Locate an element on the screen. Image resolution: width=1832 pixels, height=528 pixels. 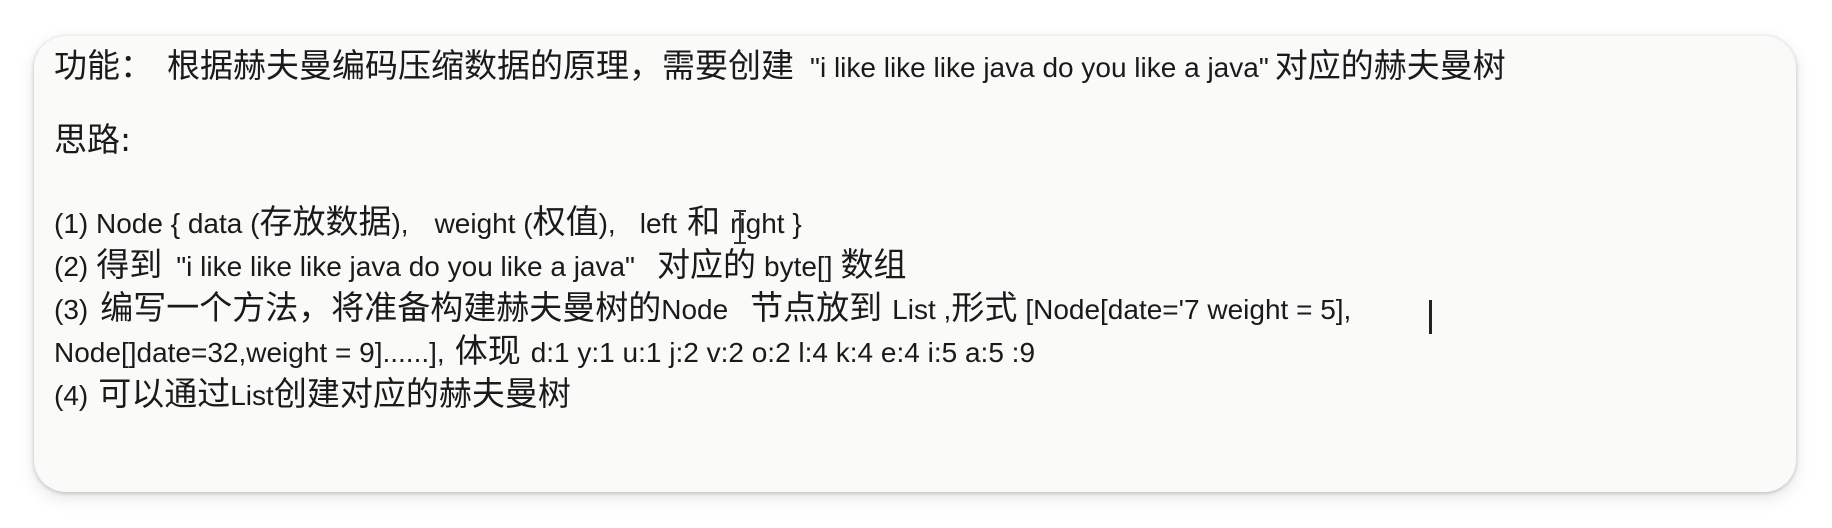
step3b-code: Node[]date=32,weight = 9]......], is located at coordinates (249, 352).